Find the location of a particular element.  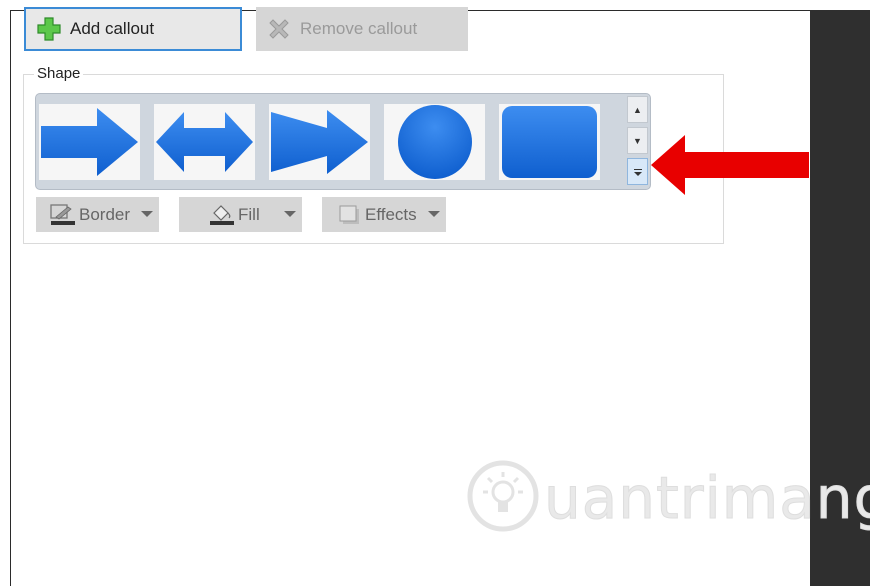

left-right-arrow-shape-icon is located at coordinates (204, 142).